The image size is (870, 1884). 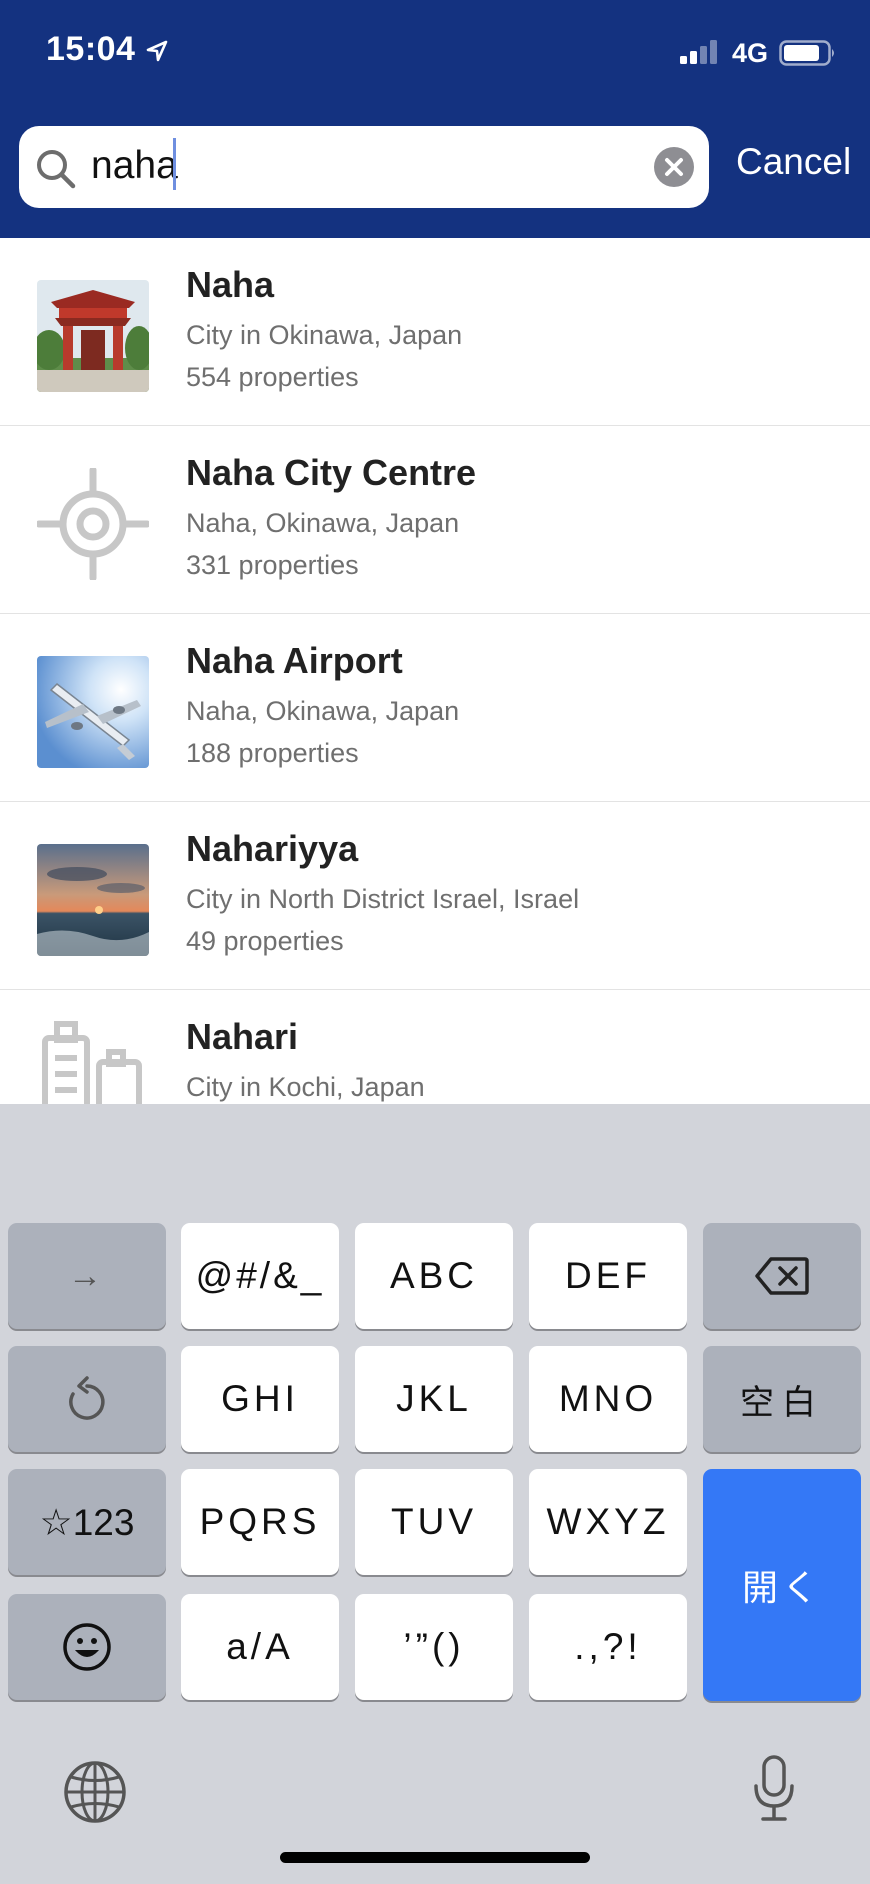 I want to click on network-type: 4G, so click(x=750, y=53).